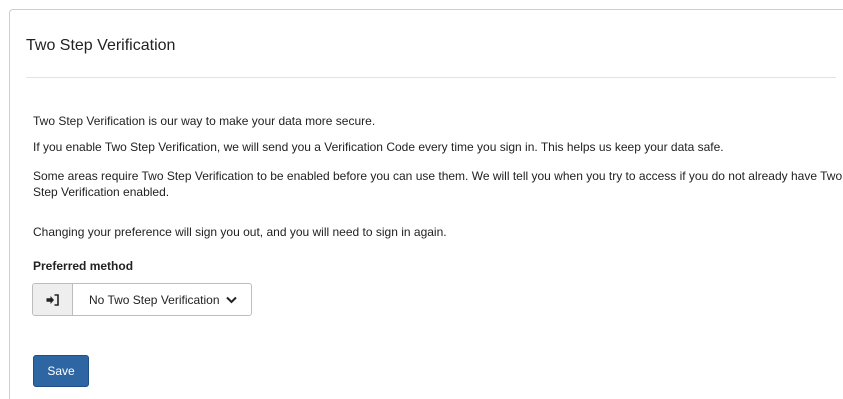 This screenshot has width=843, height=399. I want to click on sign-in-icon, so click(53, 299).